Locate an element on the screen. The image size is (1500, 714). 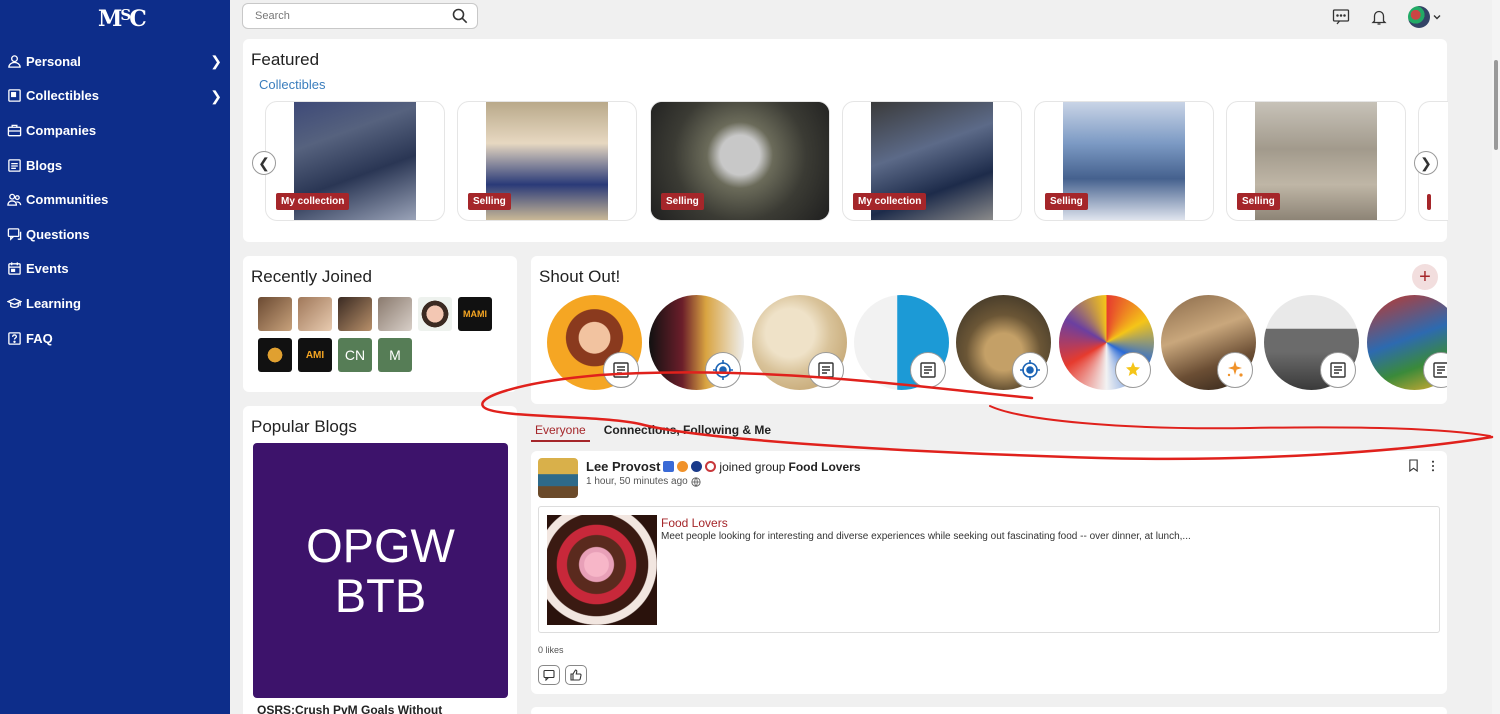
sidebar-item-blogs: Blogs is located at coordinates (115, 165).